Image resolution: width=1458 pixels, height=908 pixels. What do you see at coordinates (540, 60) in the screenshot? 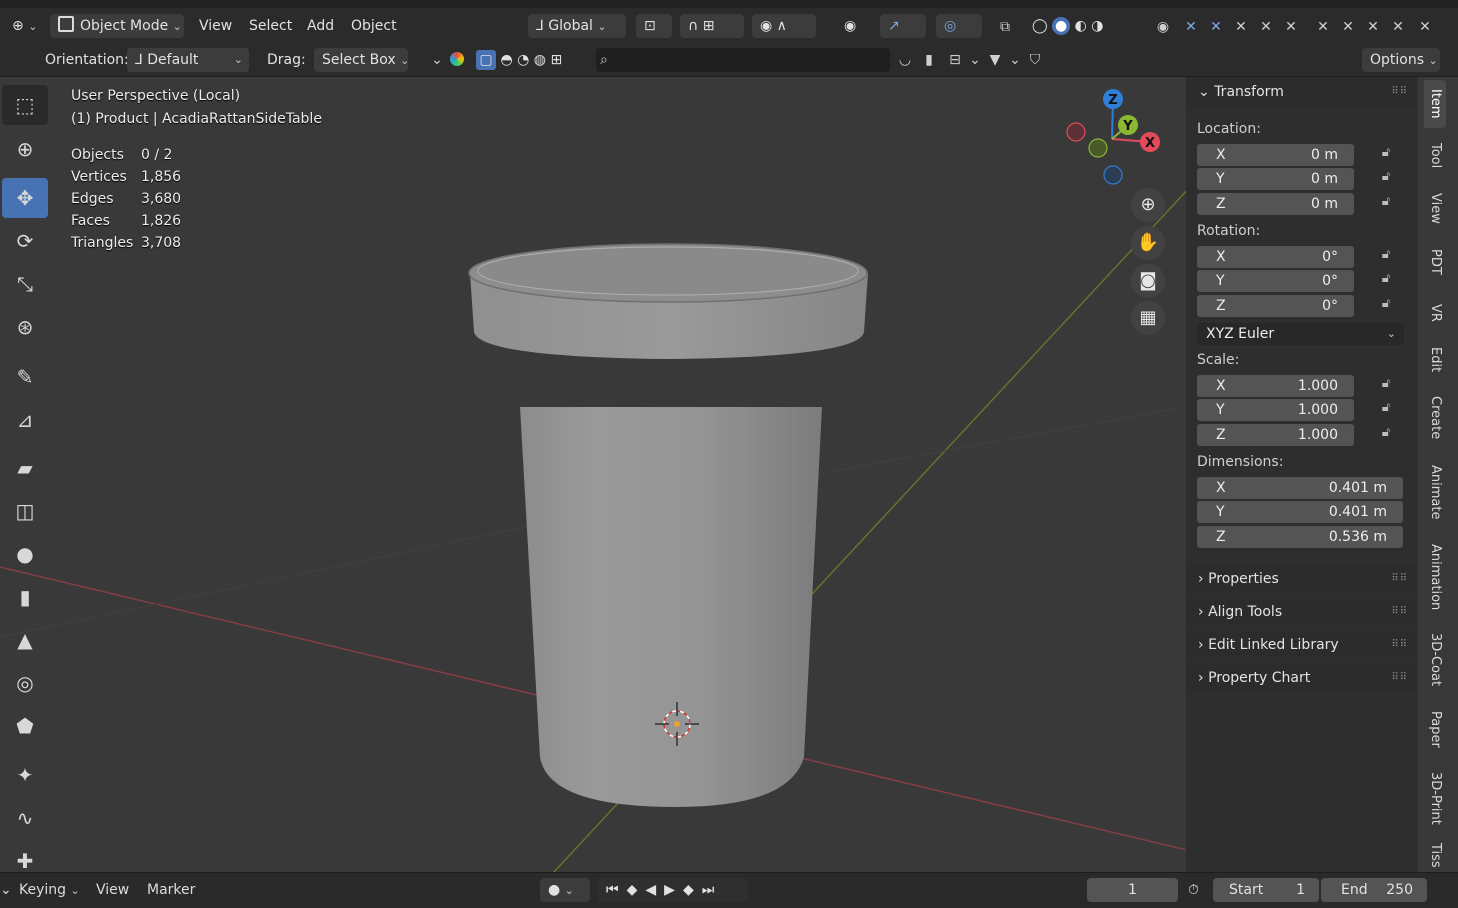
I see `select-globe-icon: ◍` at bounding box center [540, 60].